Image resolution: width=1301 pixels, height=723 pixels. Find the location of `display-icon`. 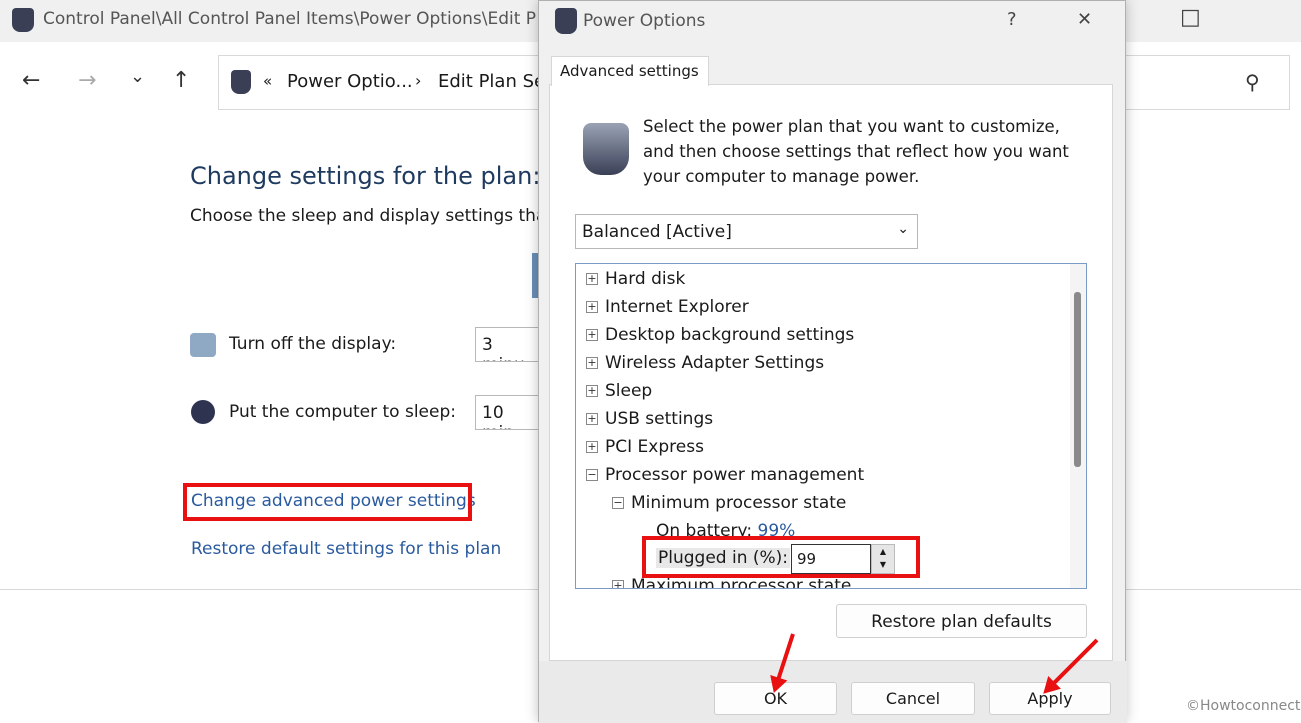

display-icon is located at coordinates (203, 345).